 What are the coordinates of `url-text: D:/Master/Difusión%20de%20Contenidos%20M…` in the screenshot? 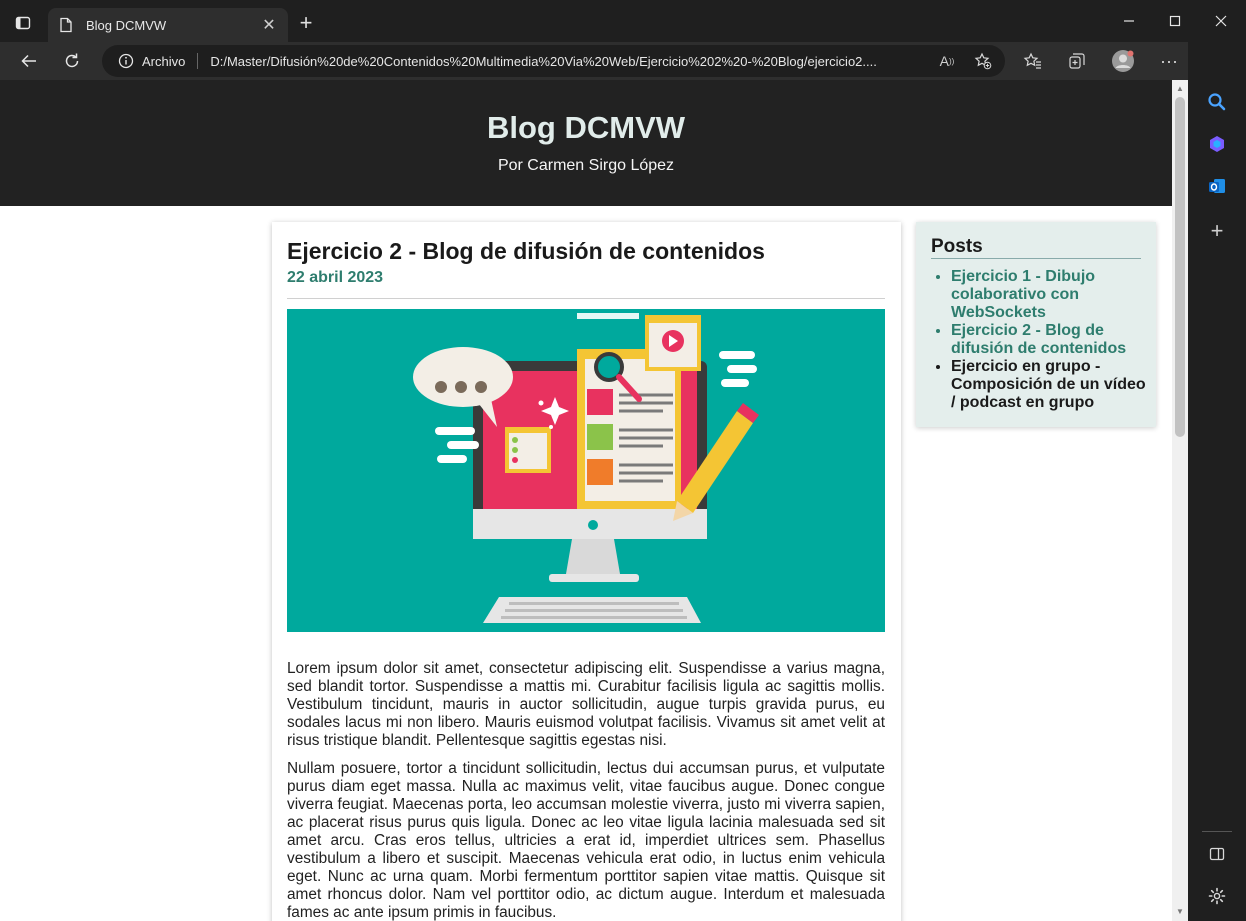 It's located at (566, 61).